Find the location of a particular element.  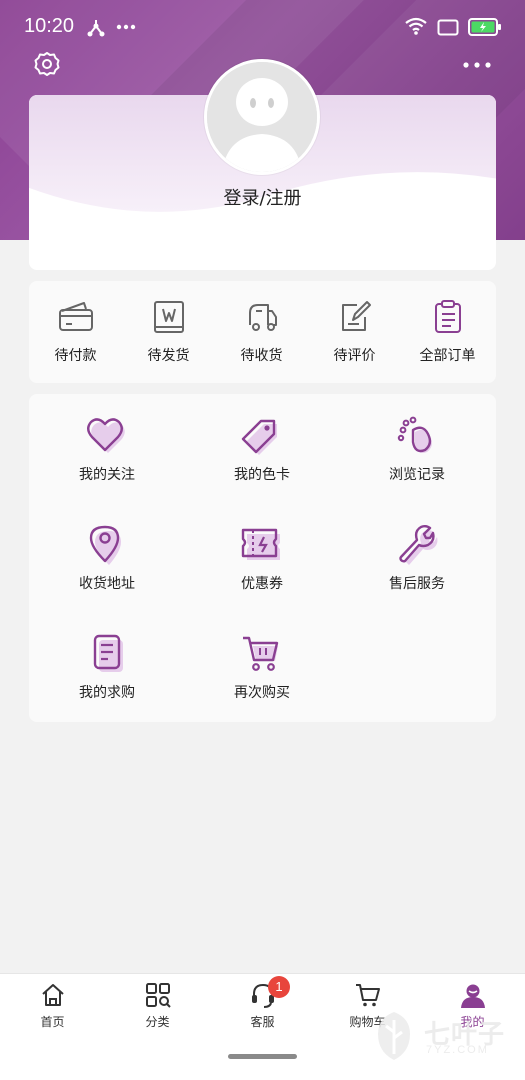

review-edit-icon is located at coordinates (356, 316).